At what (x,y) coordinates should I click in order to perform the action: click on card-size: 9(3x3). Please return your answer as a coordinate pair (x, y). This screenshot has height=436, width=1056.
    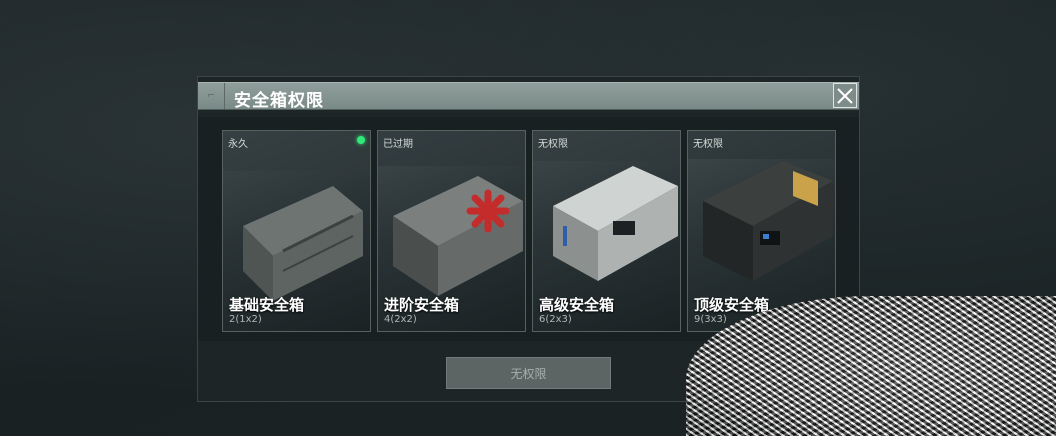
    Looking at the image, I should click on (710, 319).